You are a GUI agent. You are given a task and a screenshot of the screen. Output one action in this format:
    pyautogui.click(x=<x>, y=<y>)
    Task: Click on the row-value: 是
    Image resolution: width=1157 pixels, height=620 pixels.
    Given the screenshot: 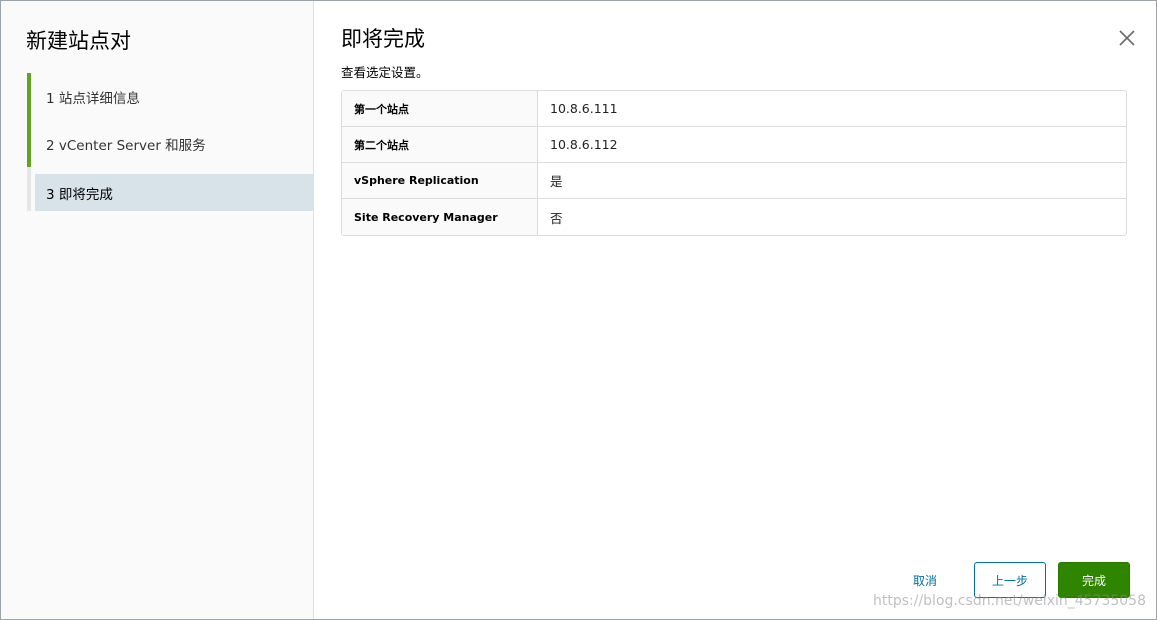 What is the action you would take?
    pyautogui.click(x=556, y=181)
    